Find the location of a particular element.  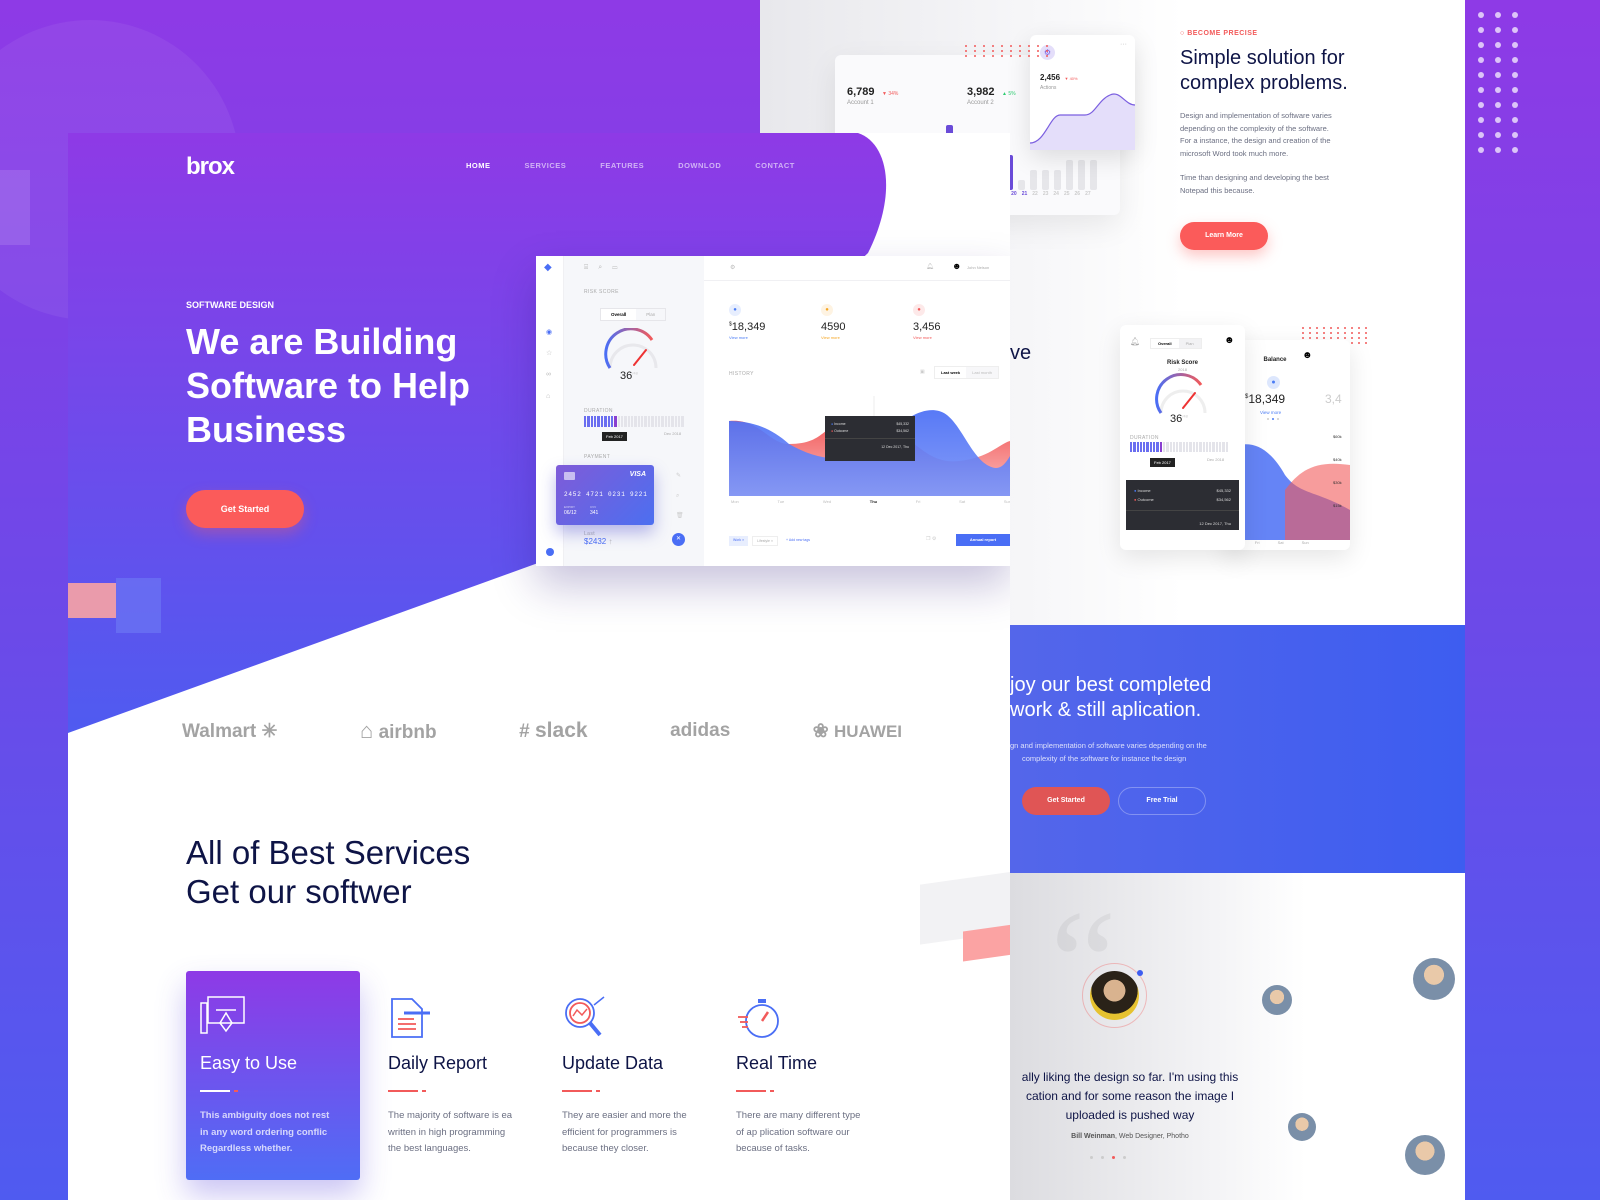

annual-report-button: Annual report is located at coordinates (983, 540).